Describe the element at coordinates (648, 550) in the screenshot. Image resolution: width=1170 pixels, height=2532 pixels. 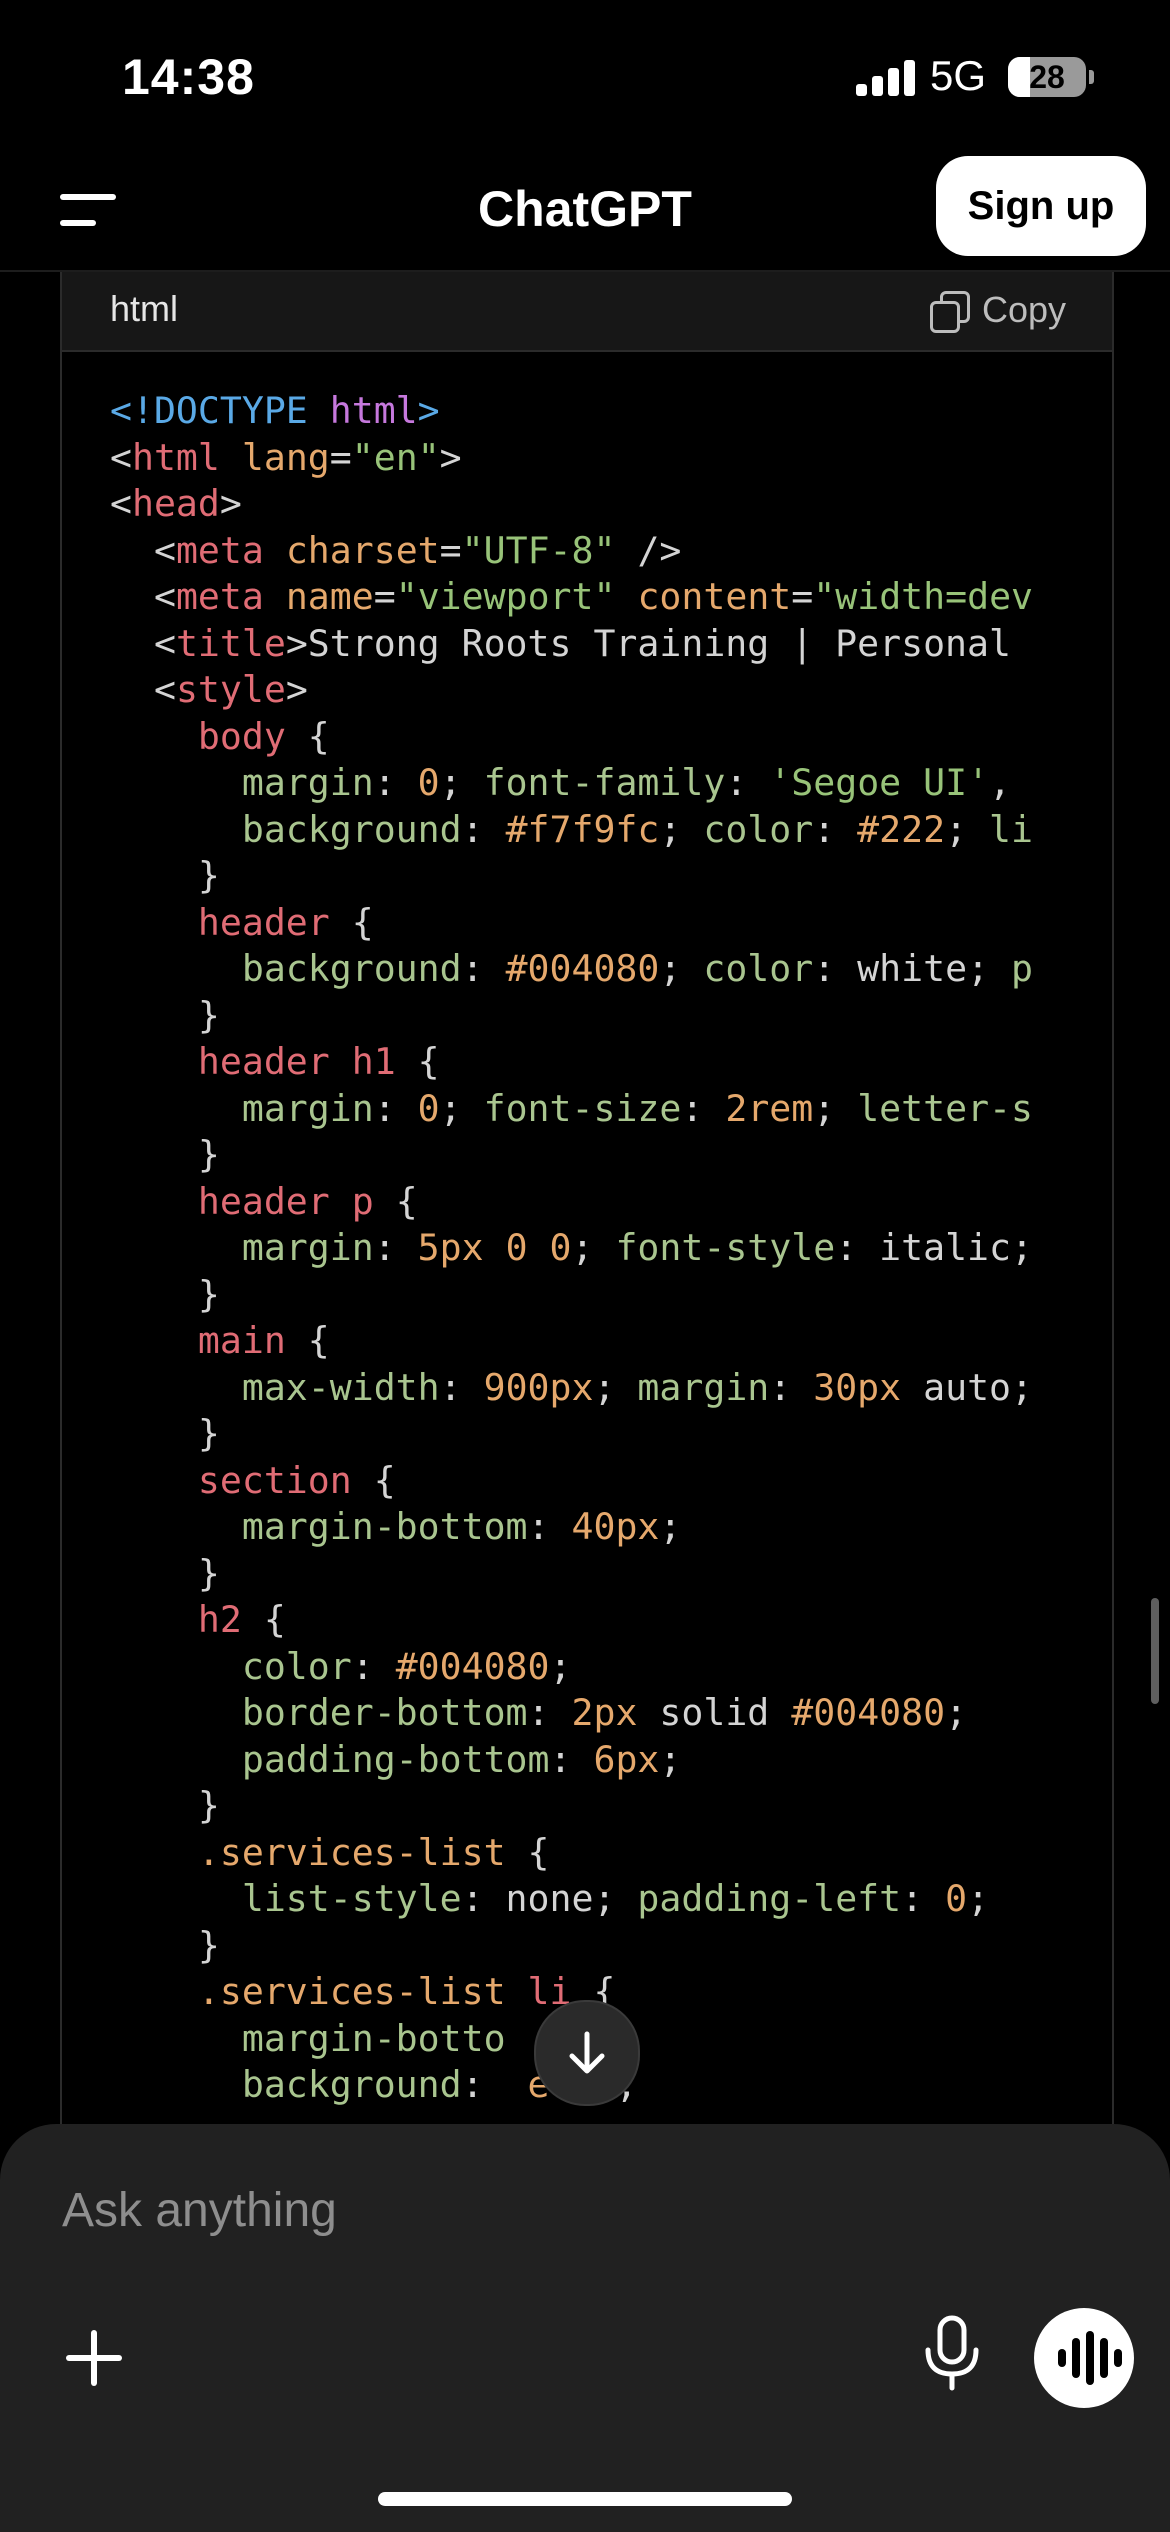
I see `code-token: />` at that location.